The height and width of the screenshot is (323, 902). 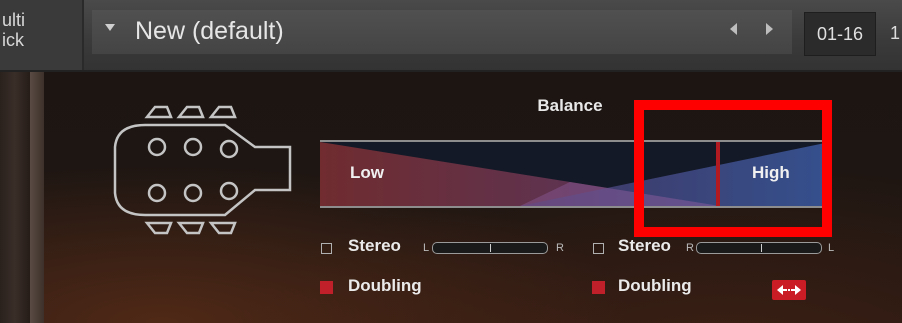 What do you see at coordinates (15, 197) in the screenshot?
I see `side-strip` at bounding box center [15, 197].